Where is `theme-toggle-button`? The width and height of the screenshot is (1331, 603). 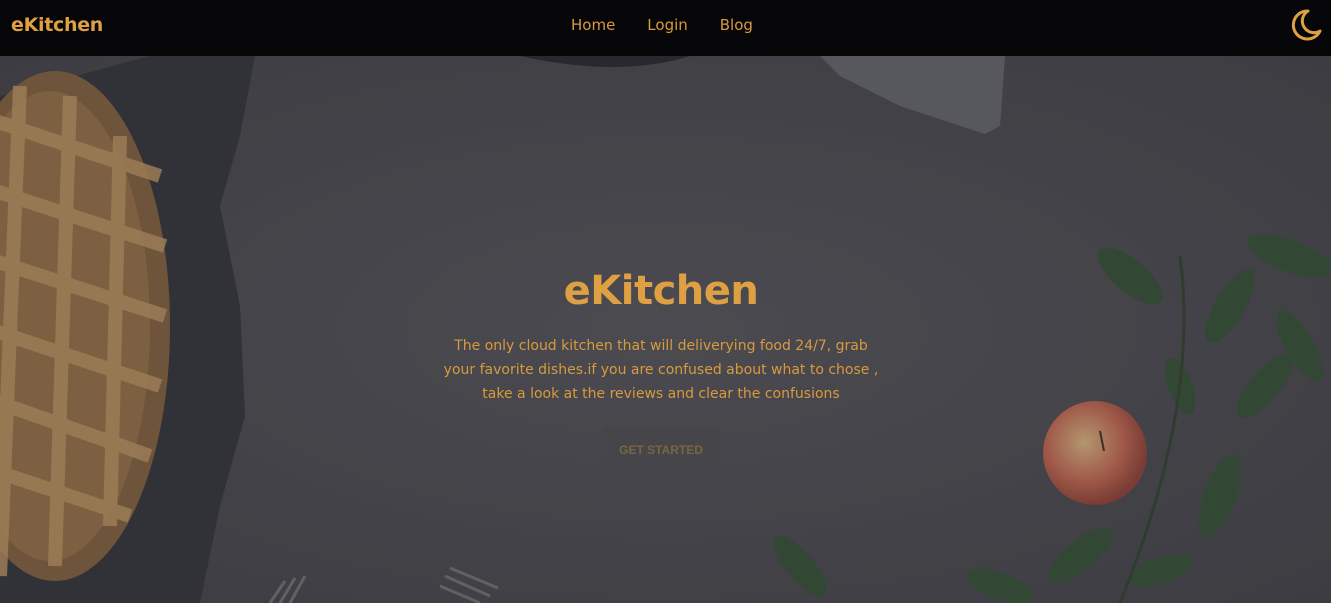 theme-toggle-button is located at coordinates (1306, 25).